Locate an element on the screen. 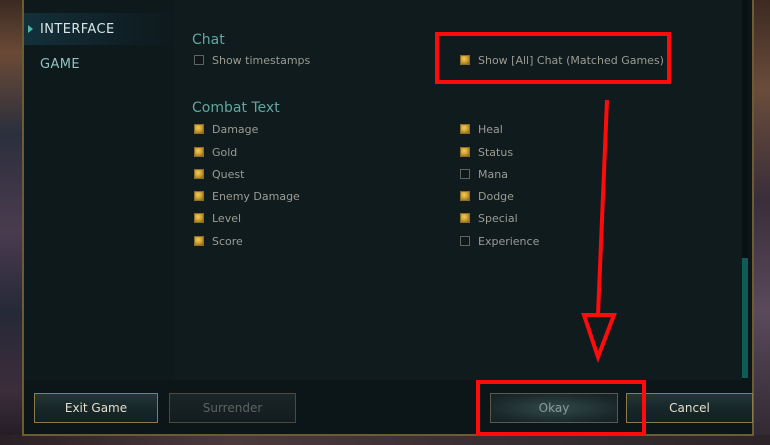 The height and width of the screenshot is (445, 770). game-background-right is located at coordinates (762, 222).